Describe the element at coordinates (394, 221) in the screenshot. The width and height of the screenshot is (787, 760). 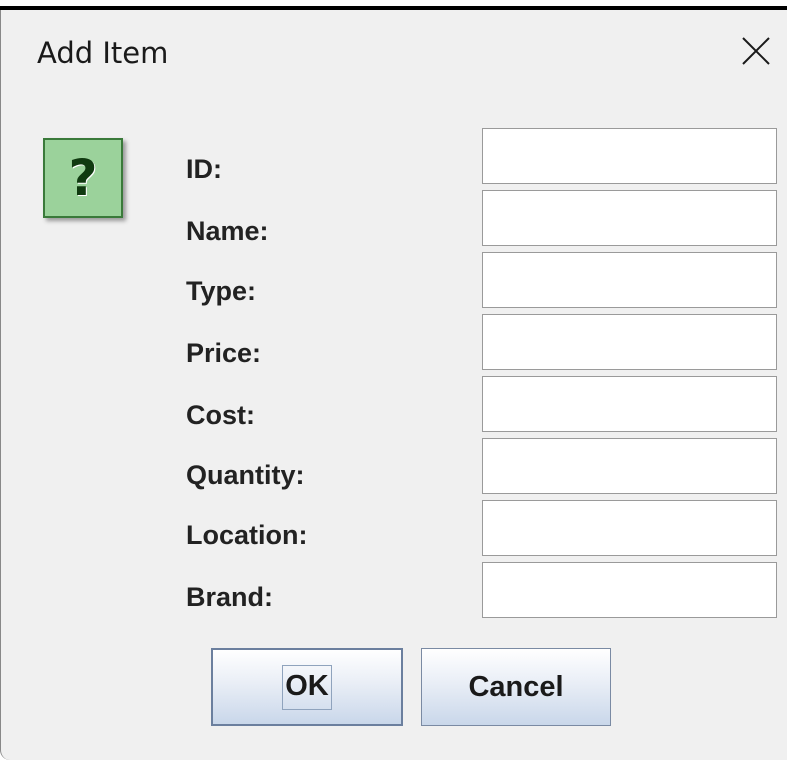
I see `form-row-name: Name:` at that location.